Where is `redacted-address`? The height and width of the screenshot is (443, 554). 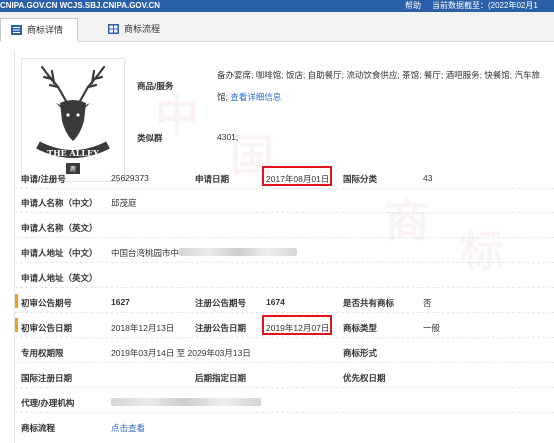
redacted-address is located at coordinates (238, 252).